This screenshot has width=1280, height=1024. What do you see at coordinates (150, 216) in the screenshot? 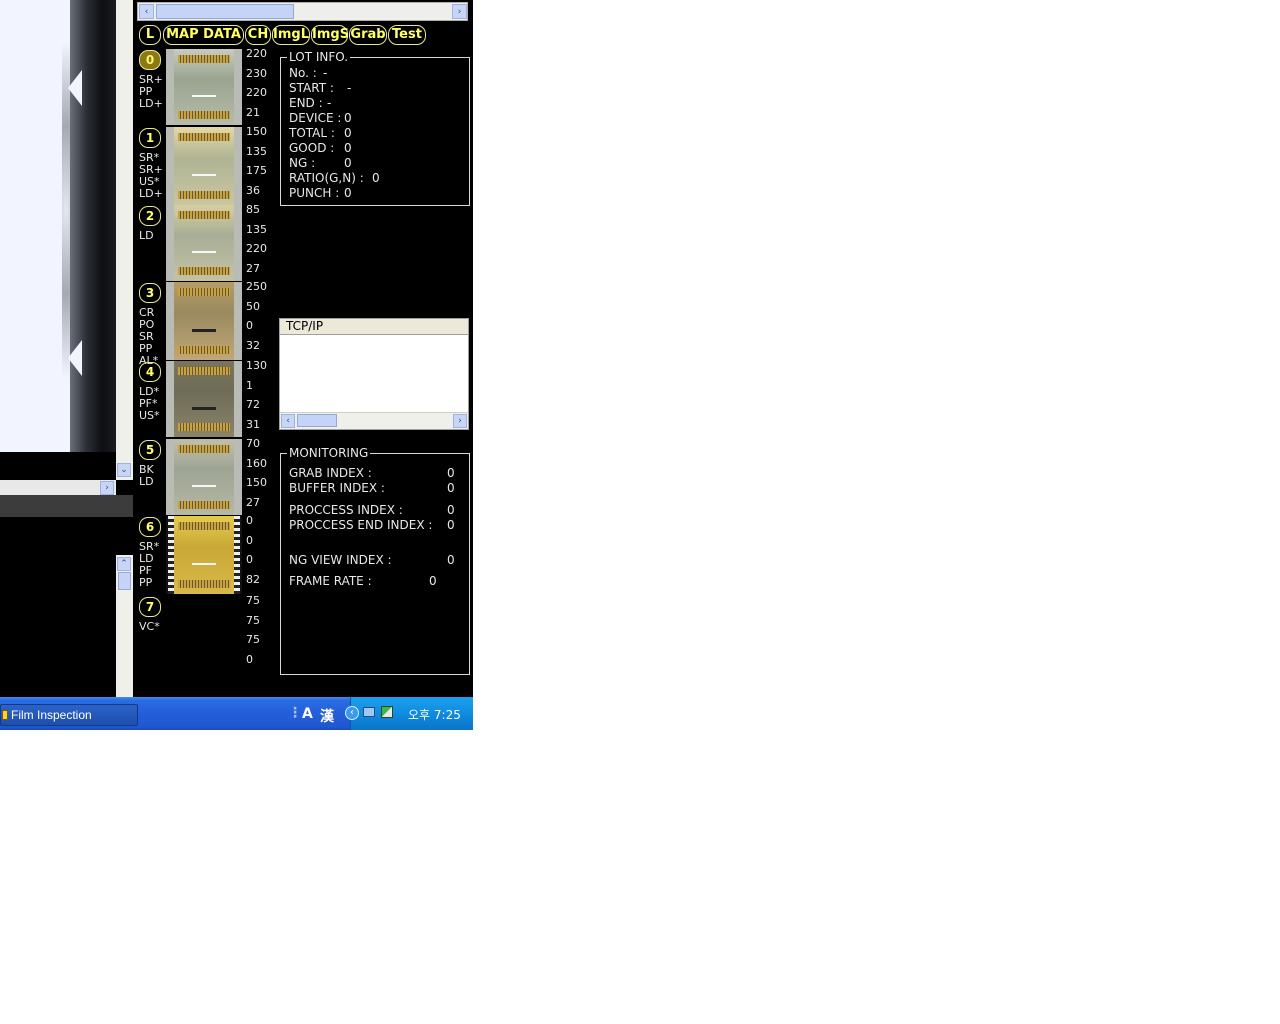
I see `slot-badge-2: 2` at bounding box center [150, 216].